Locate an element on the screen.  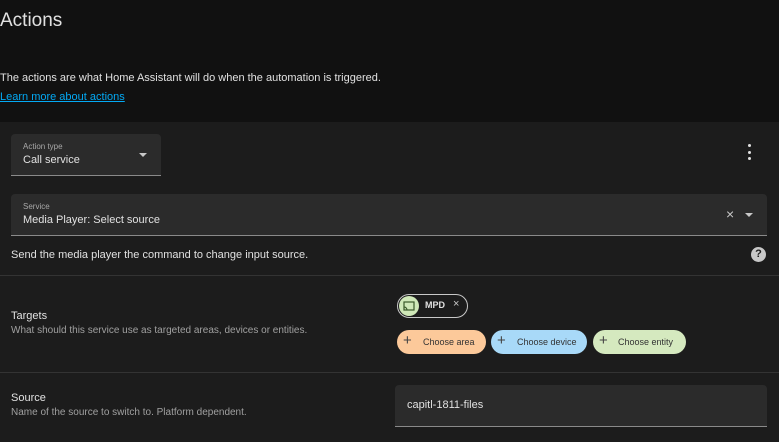
source-value: capitl-1811-files is located at coordinates (445, 405).